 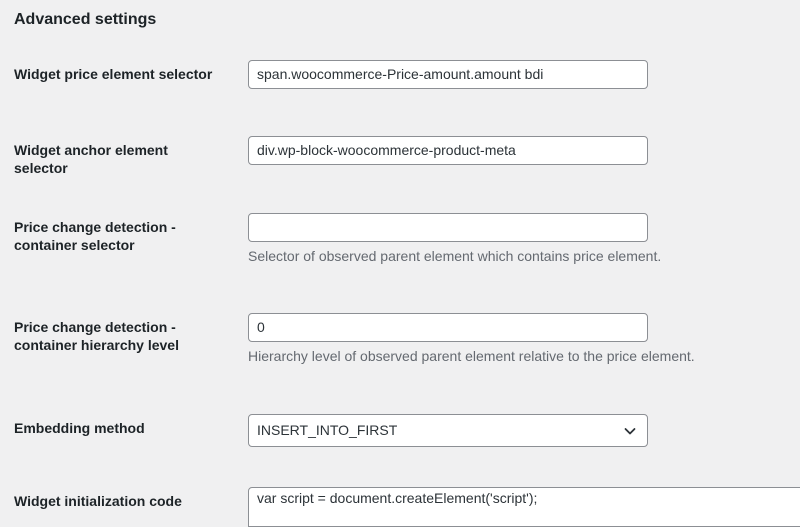 What do you see at coordinates (448, 150) in the screenshot?
I see `anchor-selector-input: div.wp-block-woocommerce-product-meta` at bounding box center [448, 150].